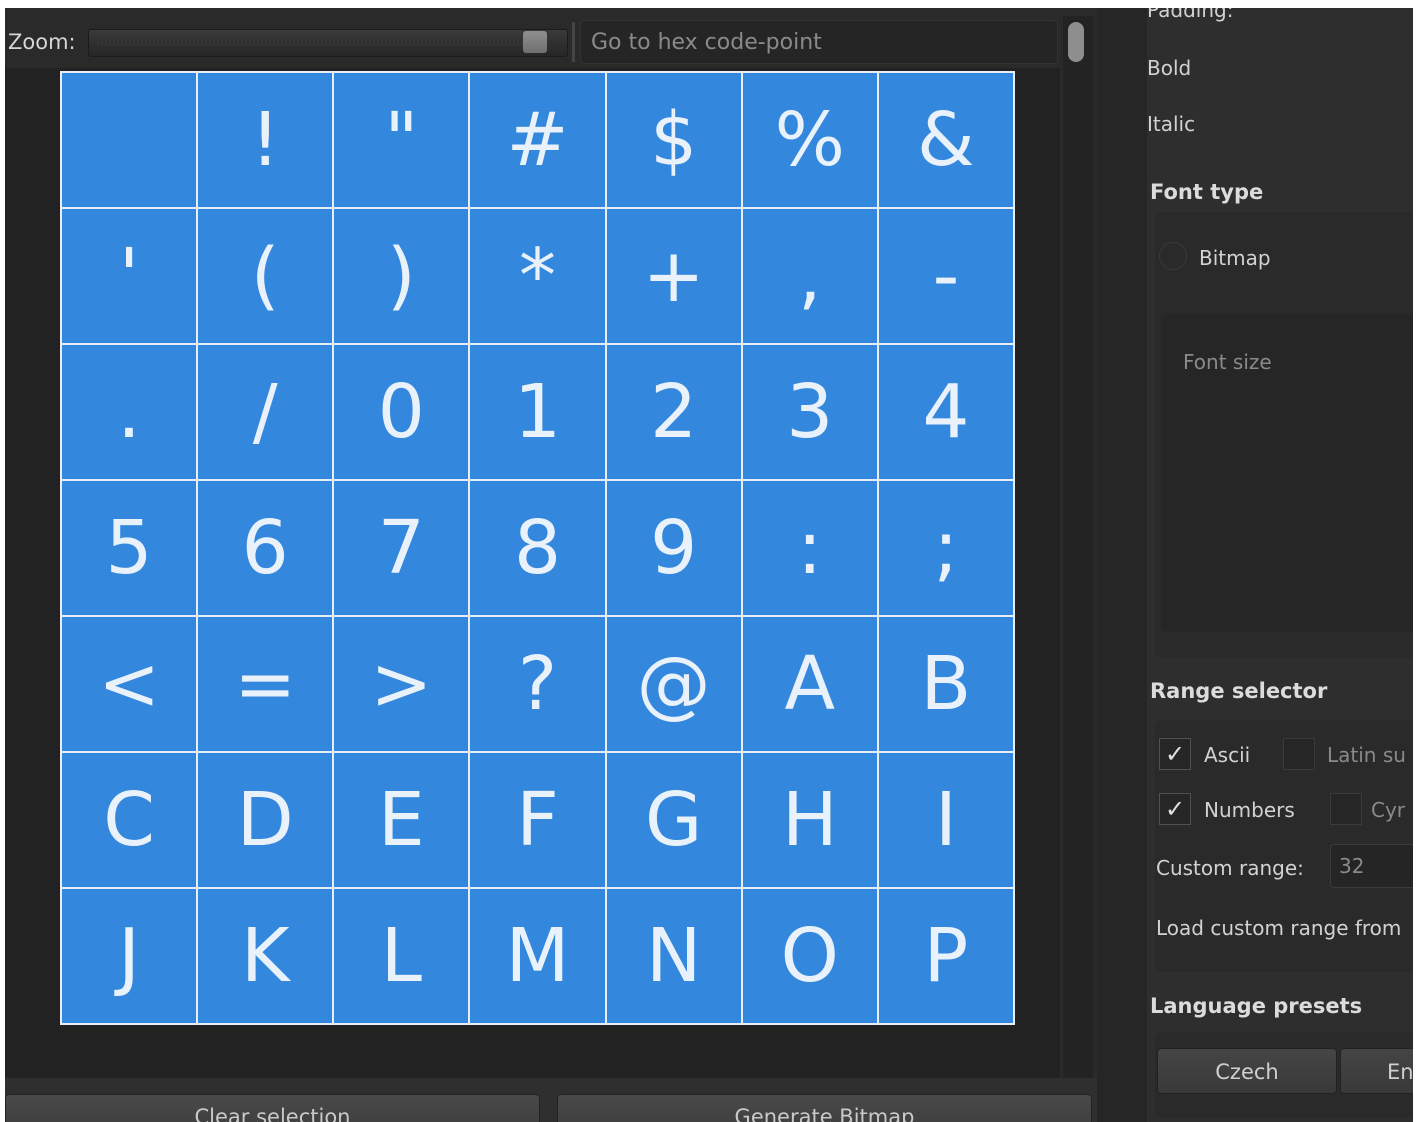 The image size is (1427, 1122). What do you see at coordinates (537, 412) in the screenshot?
I see `glyph-cell: 1` at bounding box center [537, 412].